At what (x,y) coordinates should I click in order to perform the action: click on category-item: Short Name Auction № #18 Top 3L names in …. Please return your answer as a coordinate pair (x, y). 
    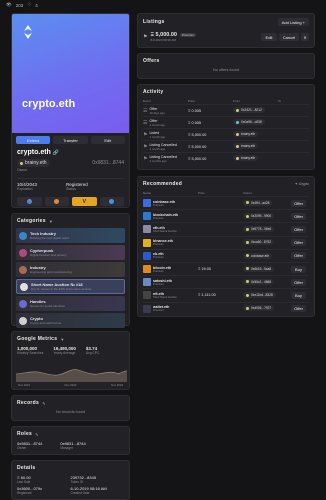
    Looking at the image, I should click on (70, 286).